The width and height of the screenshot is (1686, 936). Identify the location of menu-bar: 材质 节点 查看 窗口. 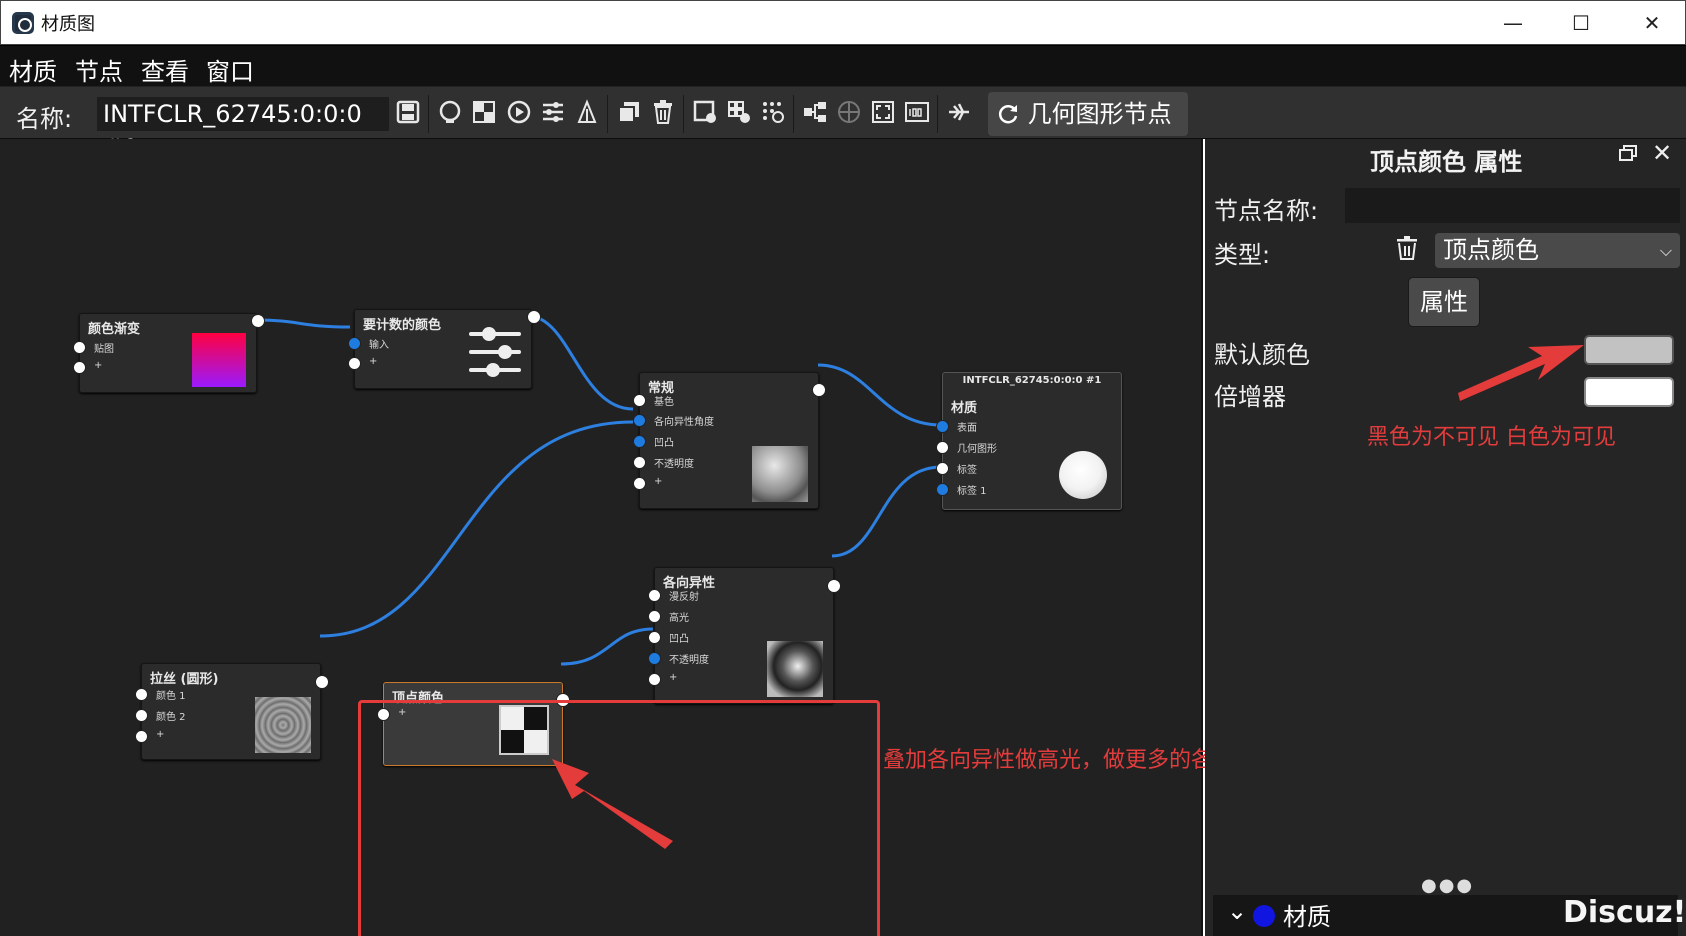
(843, 65).